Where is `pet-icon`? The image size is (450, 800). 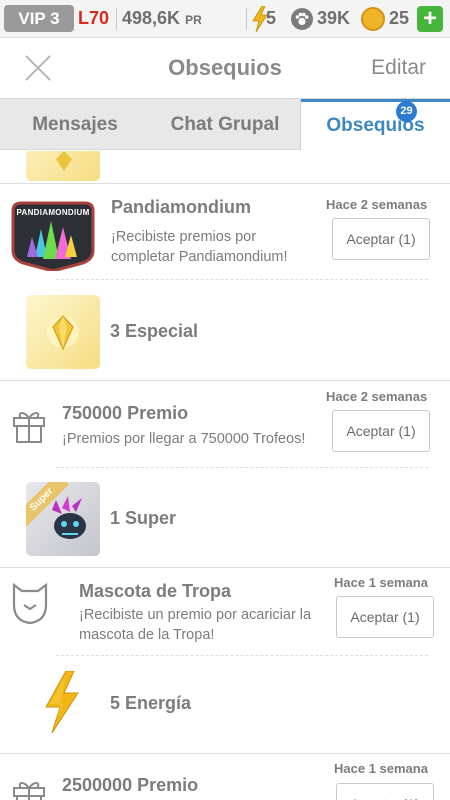
pet-icon is located at coordinates (30, 603).